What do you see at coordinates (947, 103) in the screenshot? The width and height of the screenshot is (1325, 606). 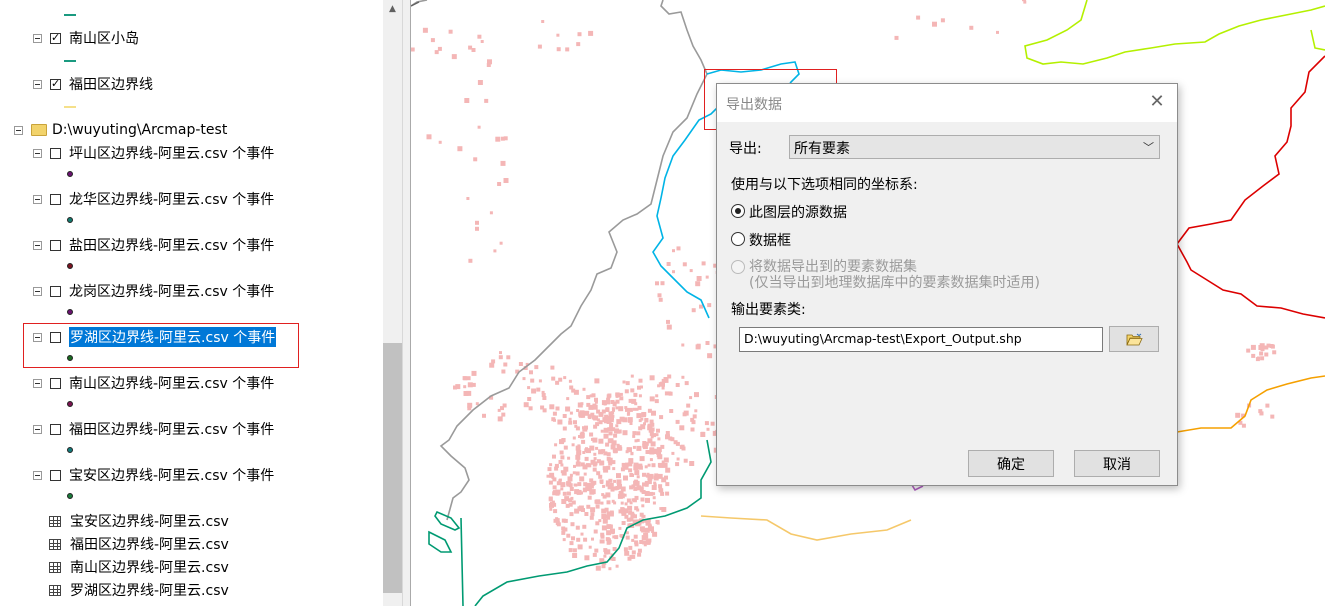 I see `dialog-titlebar: 导出数据 ✕` at bounding box center [947, 103].